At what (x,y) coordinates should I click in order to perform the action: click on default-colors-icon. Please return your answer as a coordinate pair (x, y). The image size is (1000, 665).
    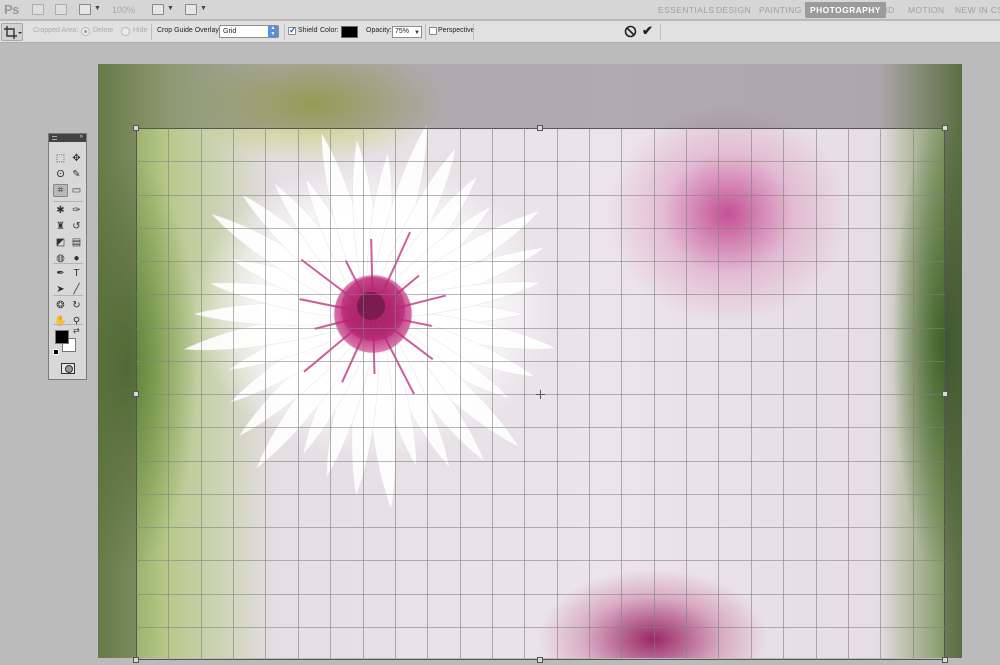
    Looking at the image, I should click on (56, 352).